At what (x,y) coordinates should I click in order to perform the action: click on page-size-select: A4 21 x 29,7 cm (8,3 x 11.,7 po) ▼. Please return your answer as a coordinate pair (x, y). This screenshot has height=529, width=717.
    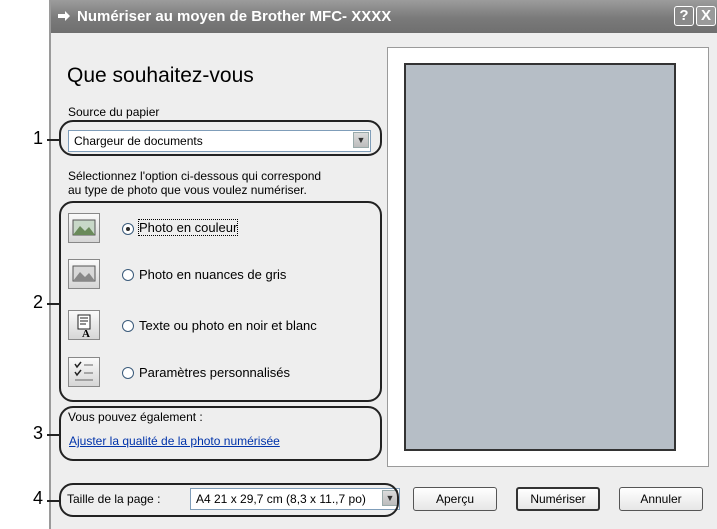
    Looking at the image, I should click on (295, 499).